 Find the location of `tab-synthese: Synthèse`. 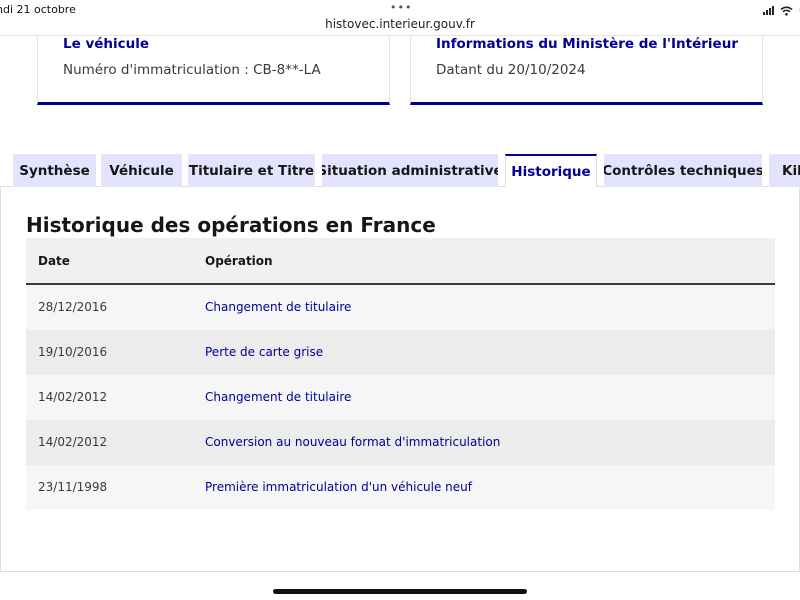

tab-synthese: Synthèse is located at coordinates (54, 170).